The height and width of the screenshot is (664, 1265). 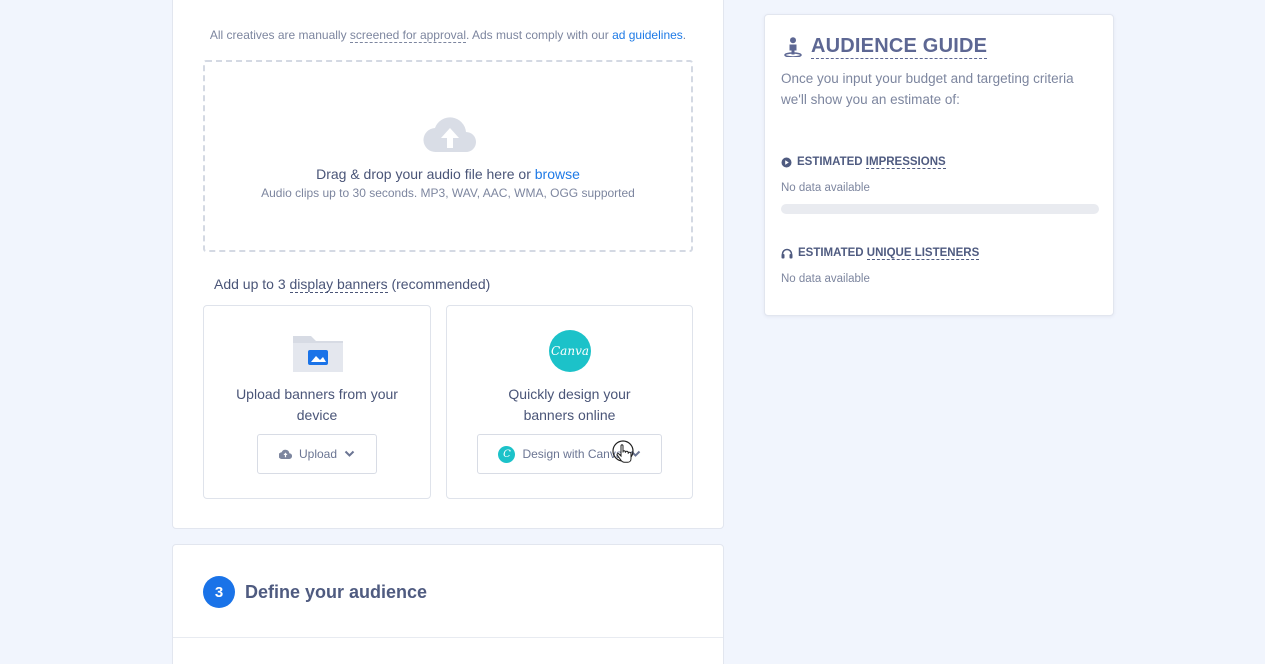 I want to click on folder-image-icon, so click(x=318, y=354).